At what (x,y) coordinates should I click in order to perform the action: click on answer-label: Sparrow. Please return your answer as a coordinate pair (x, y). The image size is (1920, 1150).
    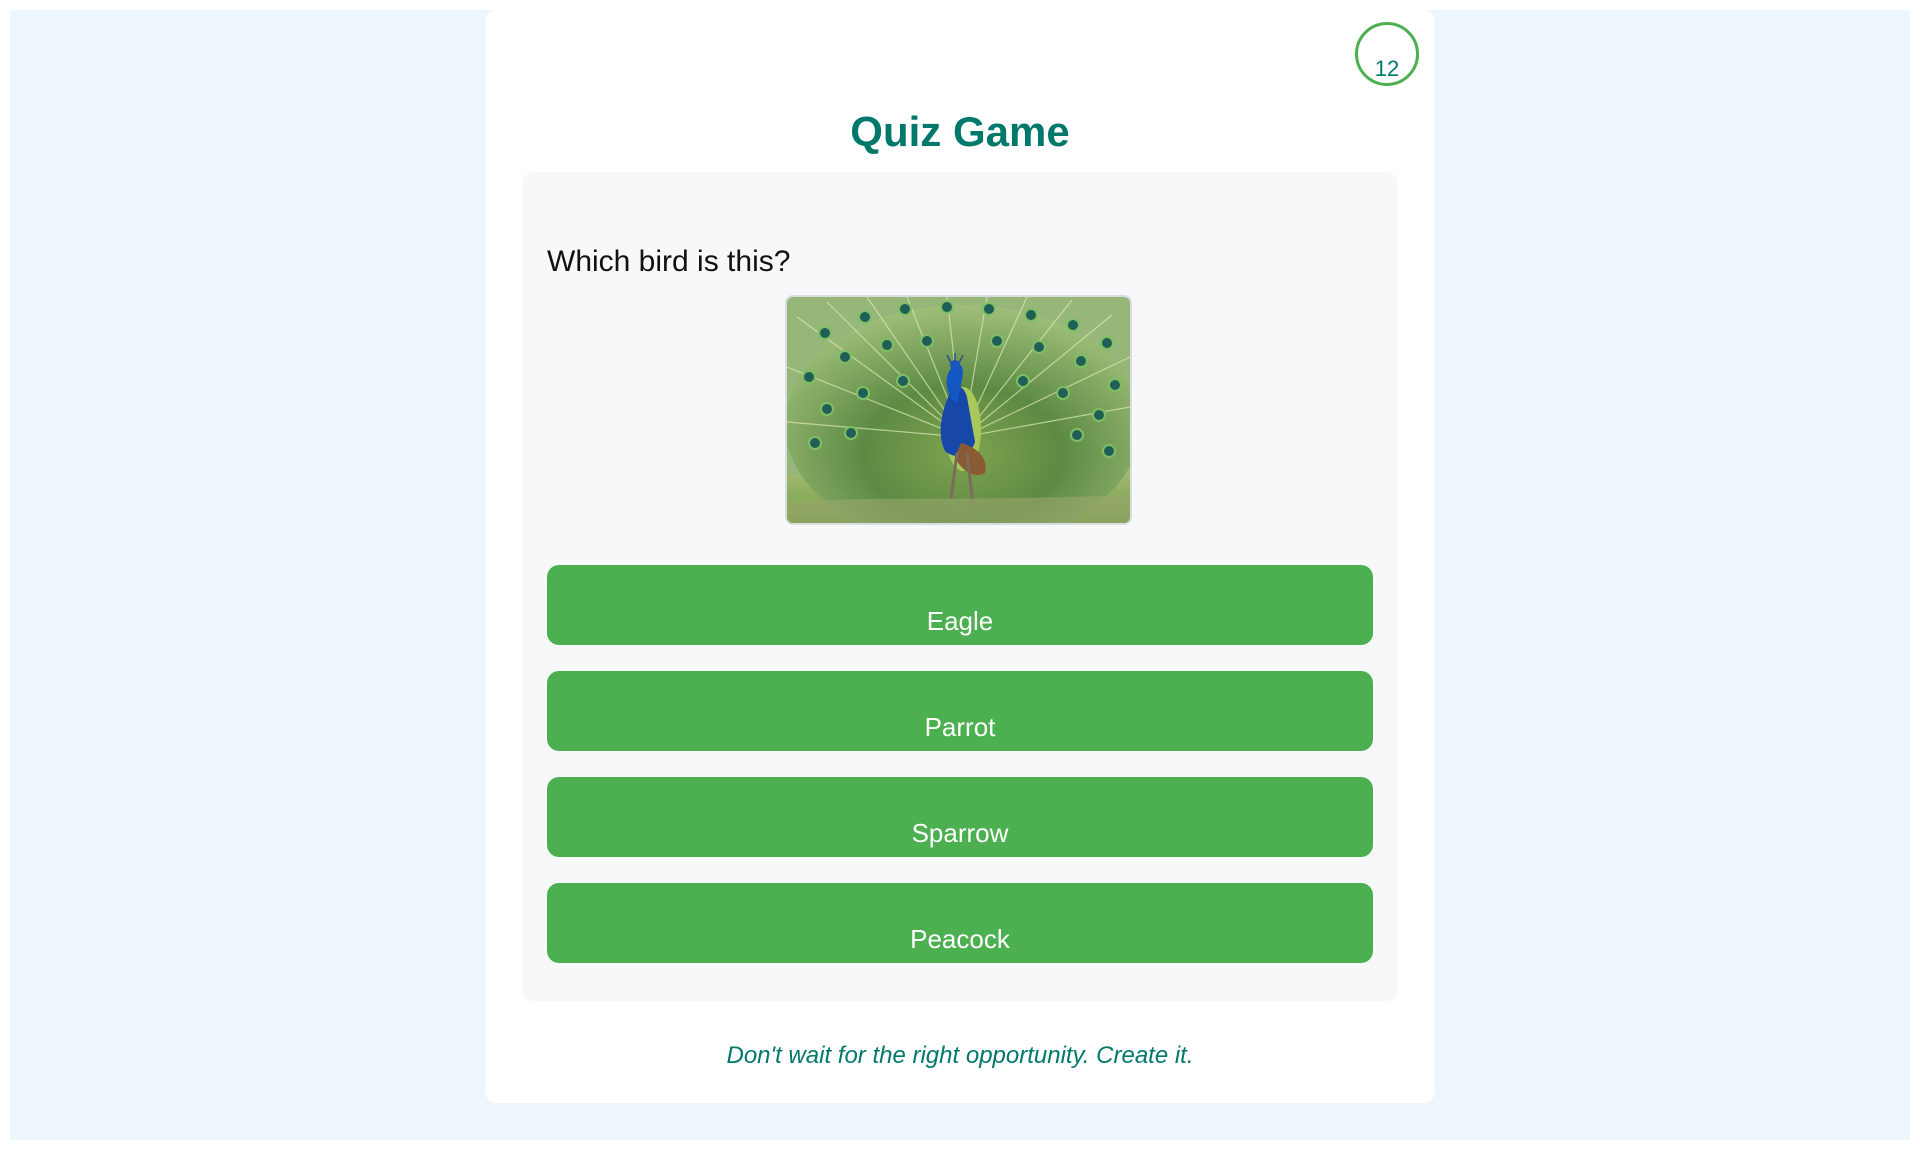
    Looking at the image, I should click on (960, 833).